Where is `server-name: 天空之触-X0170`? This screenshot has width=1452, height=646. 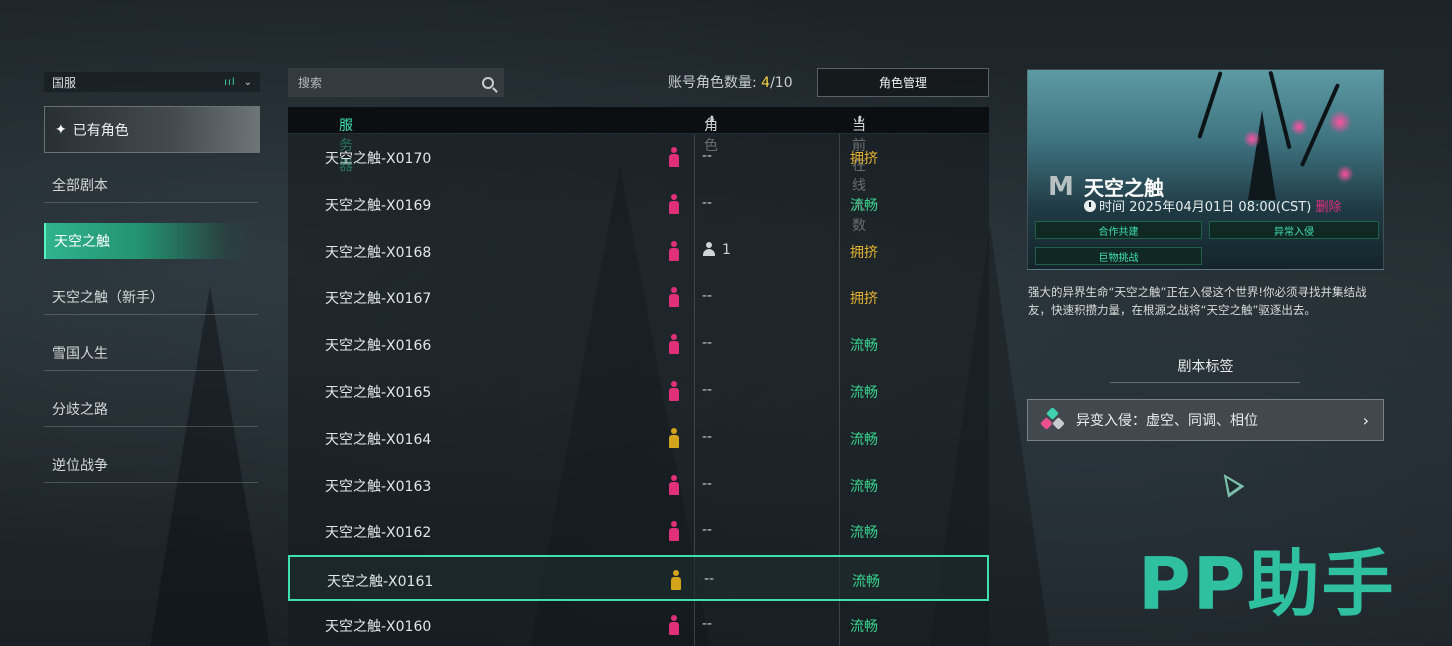
server-name: 天空之触-X0170 is located at coordinates (378, 159).